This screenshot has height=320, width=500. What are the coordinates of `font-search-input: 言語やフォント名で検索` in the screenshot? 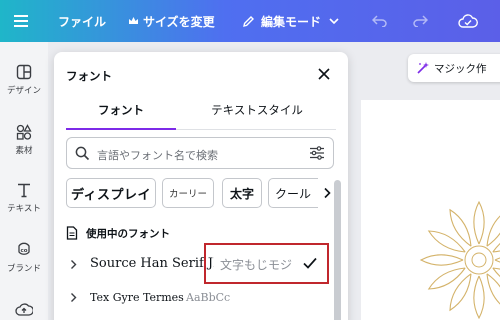 It's located at (200, 153).